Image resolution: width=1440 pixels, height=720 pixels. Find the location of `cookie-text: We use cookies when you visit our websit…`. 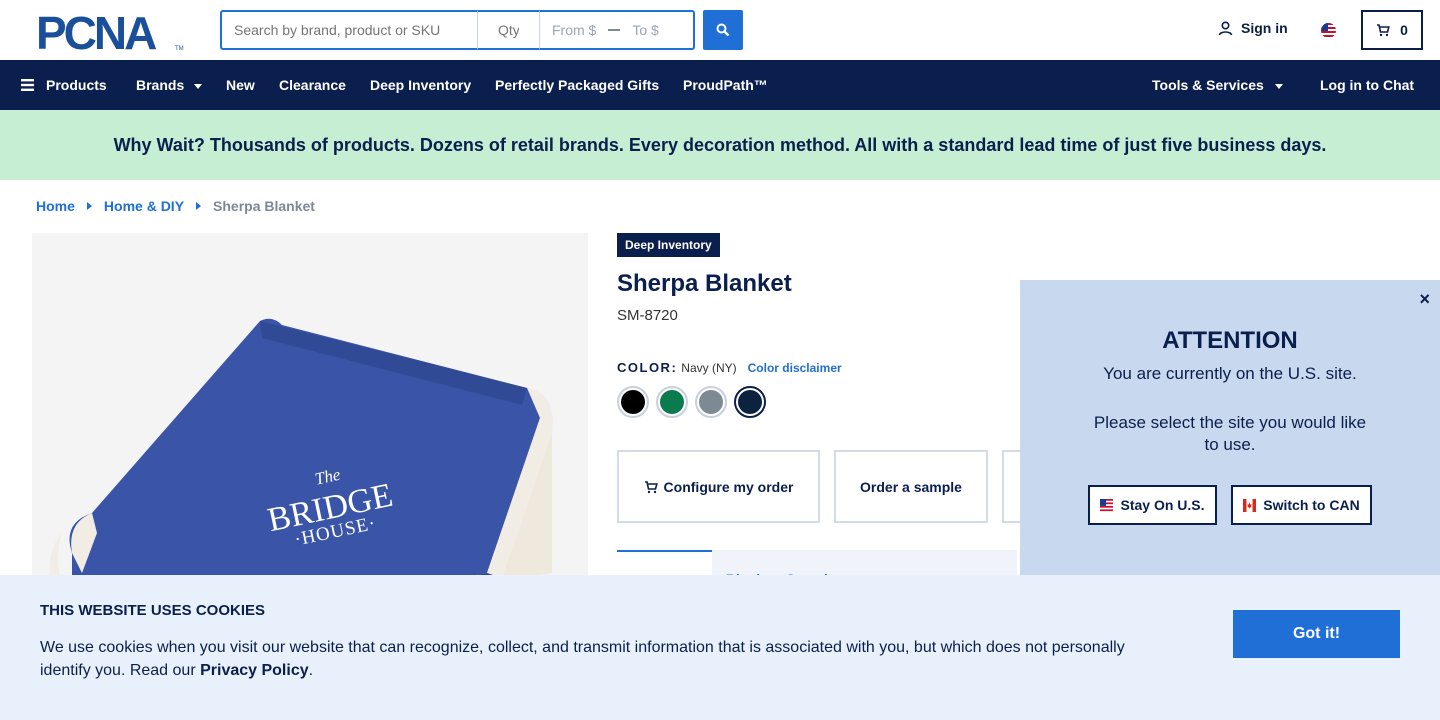

cookie-text: We use cookies when you visit our websit… is located at coordinates (595, 659).